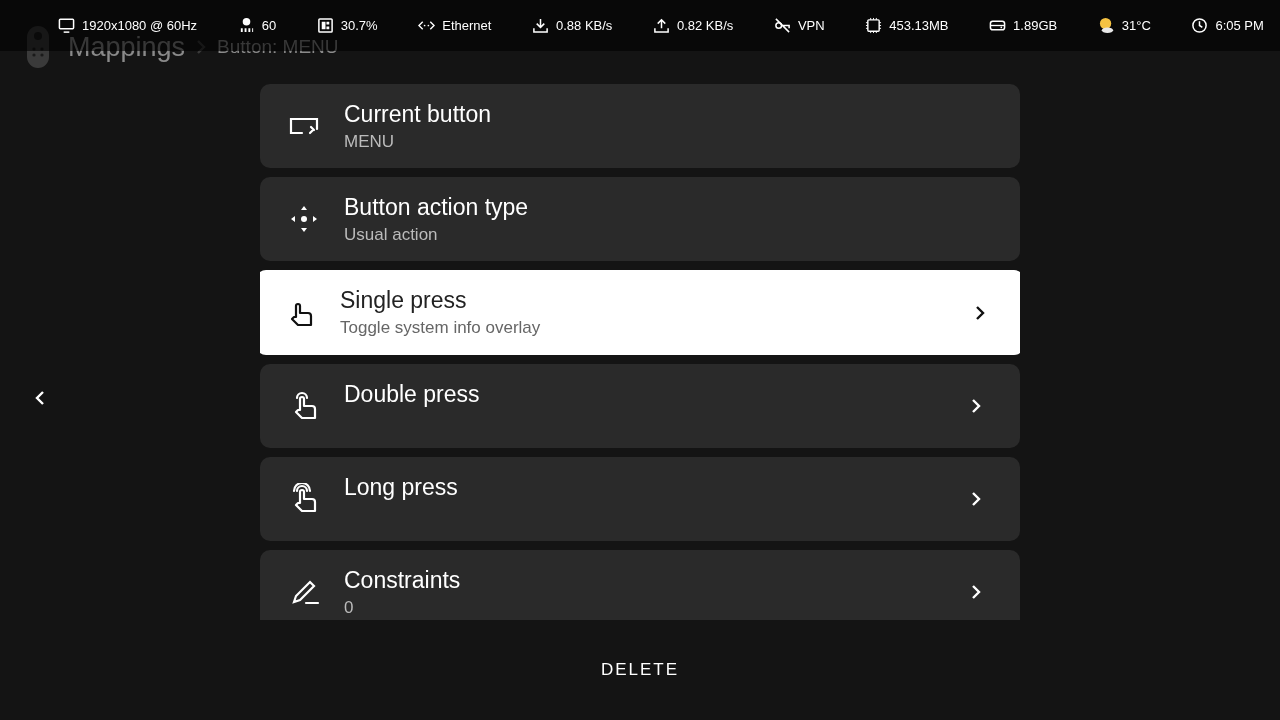  I want to click on status-text: 1.89GB, so click(1035, 25).